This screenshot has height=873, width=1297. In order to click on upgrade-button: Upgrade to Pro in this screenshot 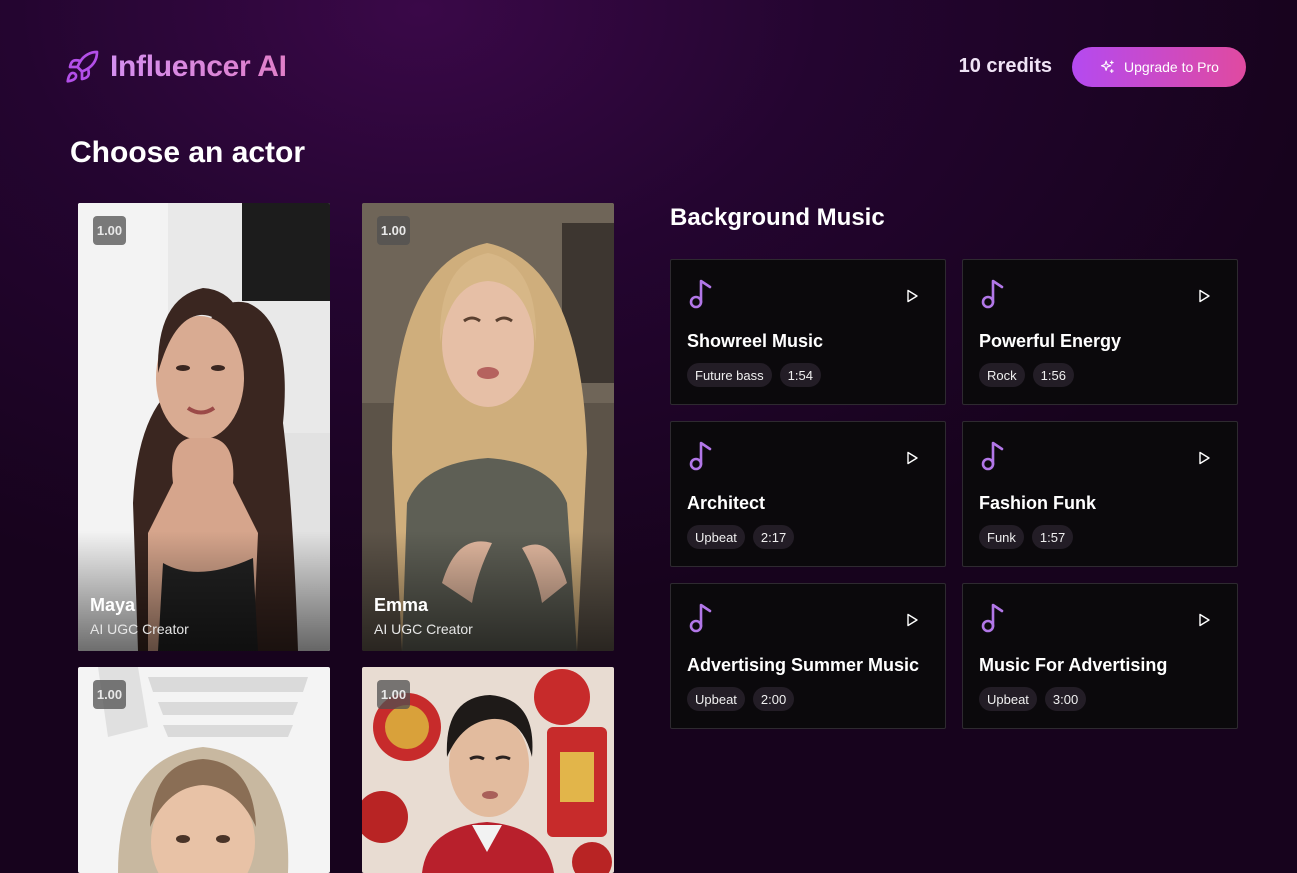, I will do `click(1159, 67)`.